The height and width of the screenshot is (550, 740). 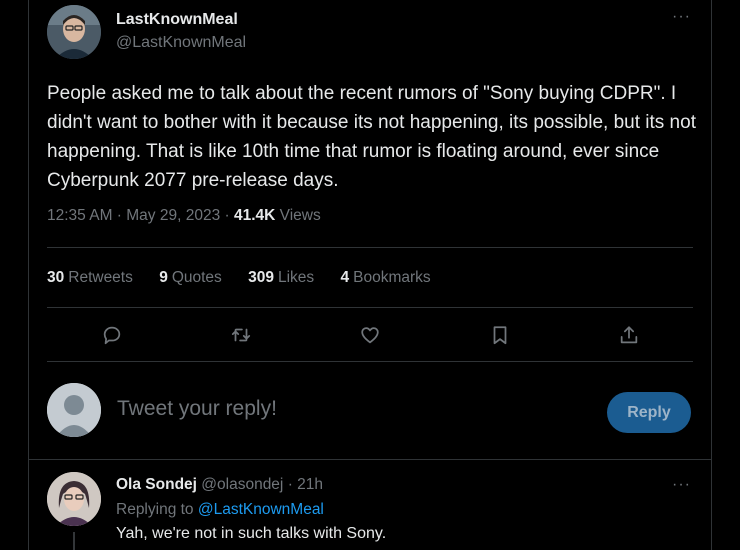 What do you see at coordinates (157, 509) in the screenshot?
I see `replying-prefix: Replying to` at bounding box center [157, 509].